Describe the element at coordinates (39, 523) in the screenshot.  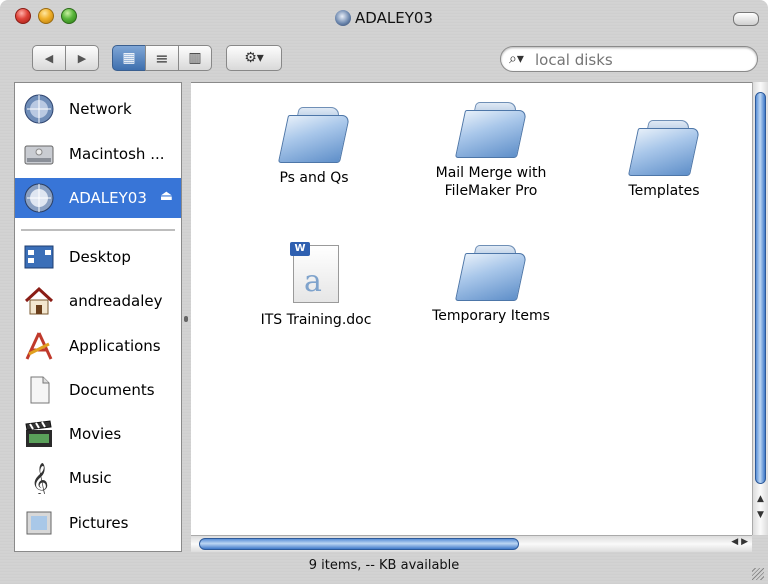
I see `pictures-frame-icon` at that location.